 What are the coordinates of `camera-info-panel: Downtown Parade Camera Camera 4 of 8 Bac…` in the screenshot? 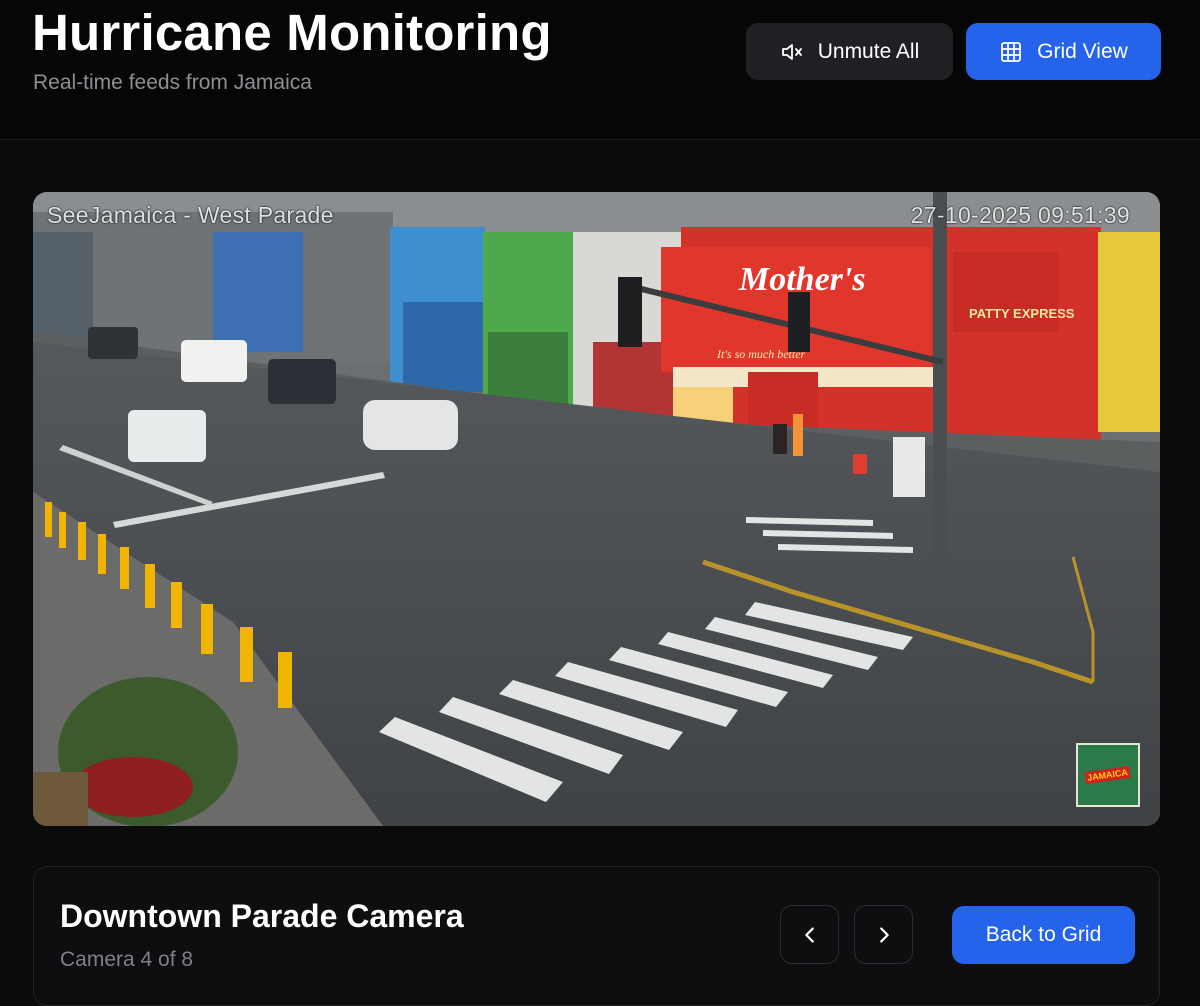 It's located at (596, 936).